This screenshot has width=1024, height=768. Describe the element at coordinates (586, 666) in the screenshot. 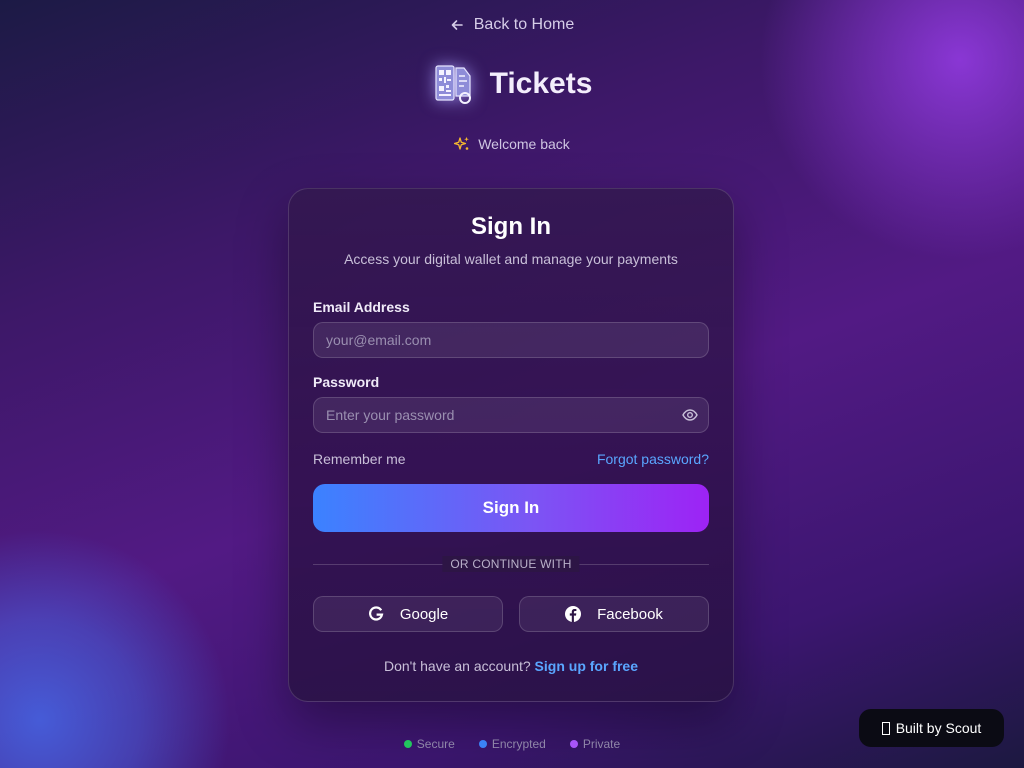

I see `signup-link: Sign up for free` at that location.